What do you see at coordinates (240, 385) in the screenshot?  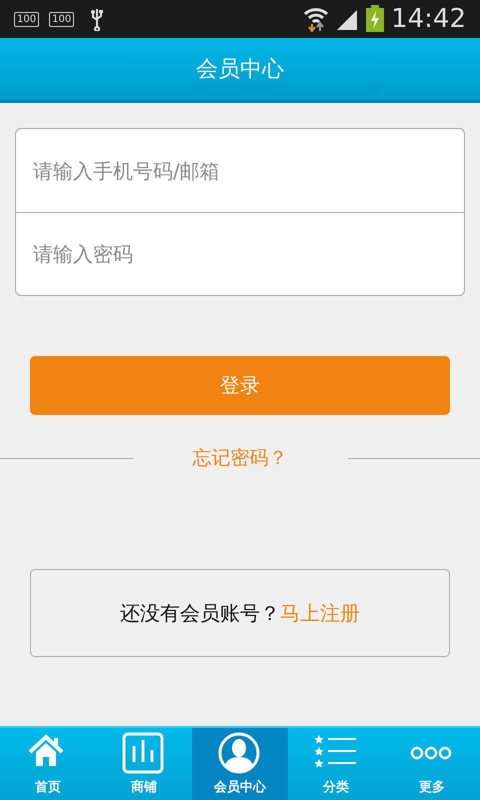 I see `login-button: 登录` at bounding box center [240, 385].